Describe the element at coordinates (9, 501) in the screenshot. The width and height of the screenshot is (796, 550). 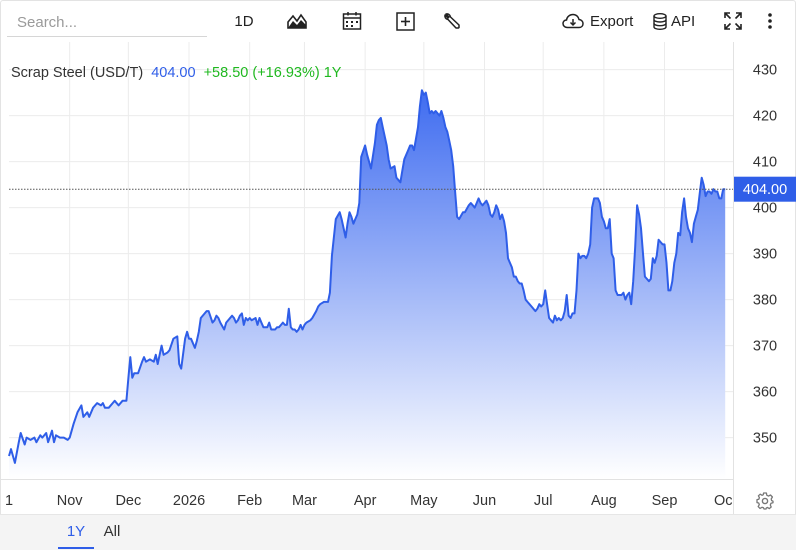
I see `x-tick-label: 1` at that location.